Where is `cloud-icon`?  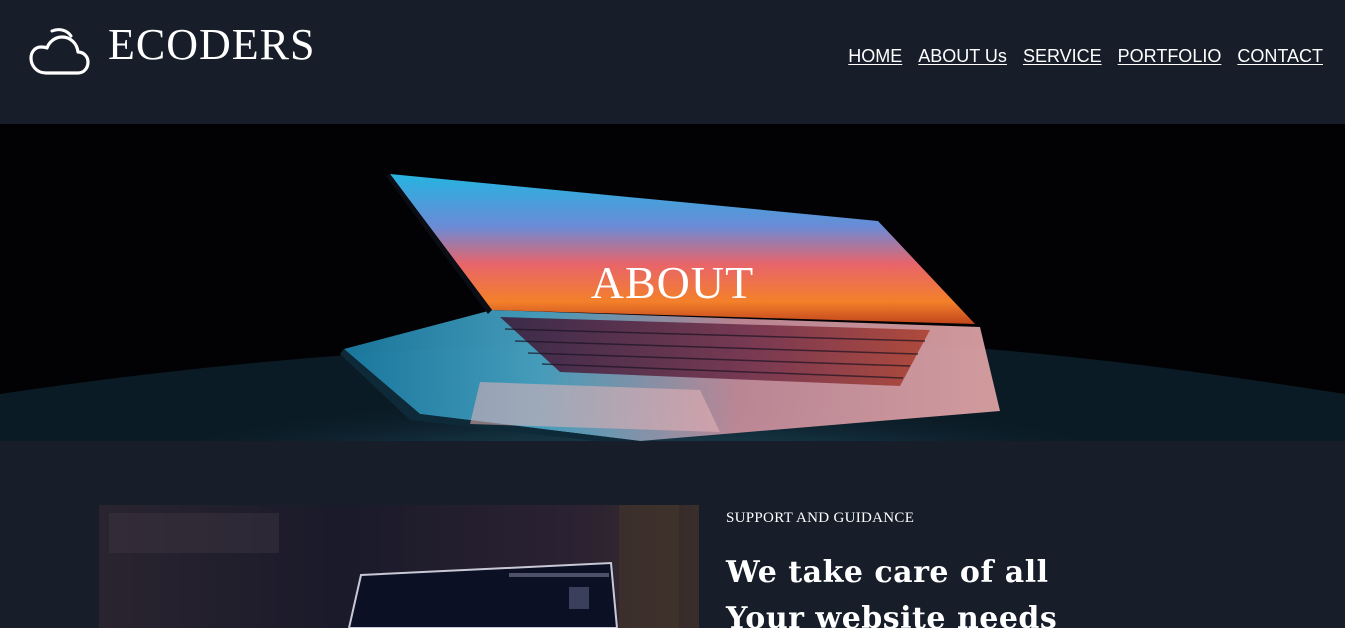 cloud-icon is located at coordinates (59, 51).